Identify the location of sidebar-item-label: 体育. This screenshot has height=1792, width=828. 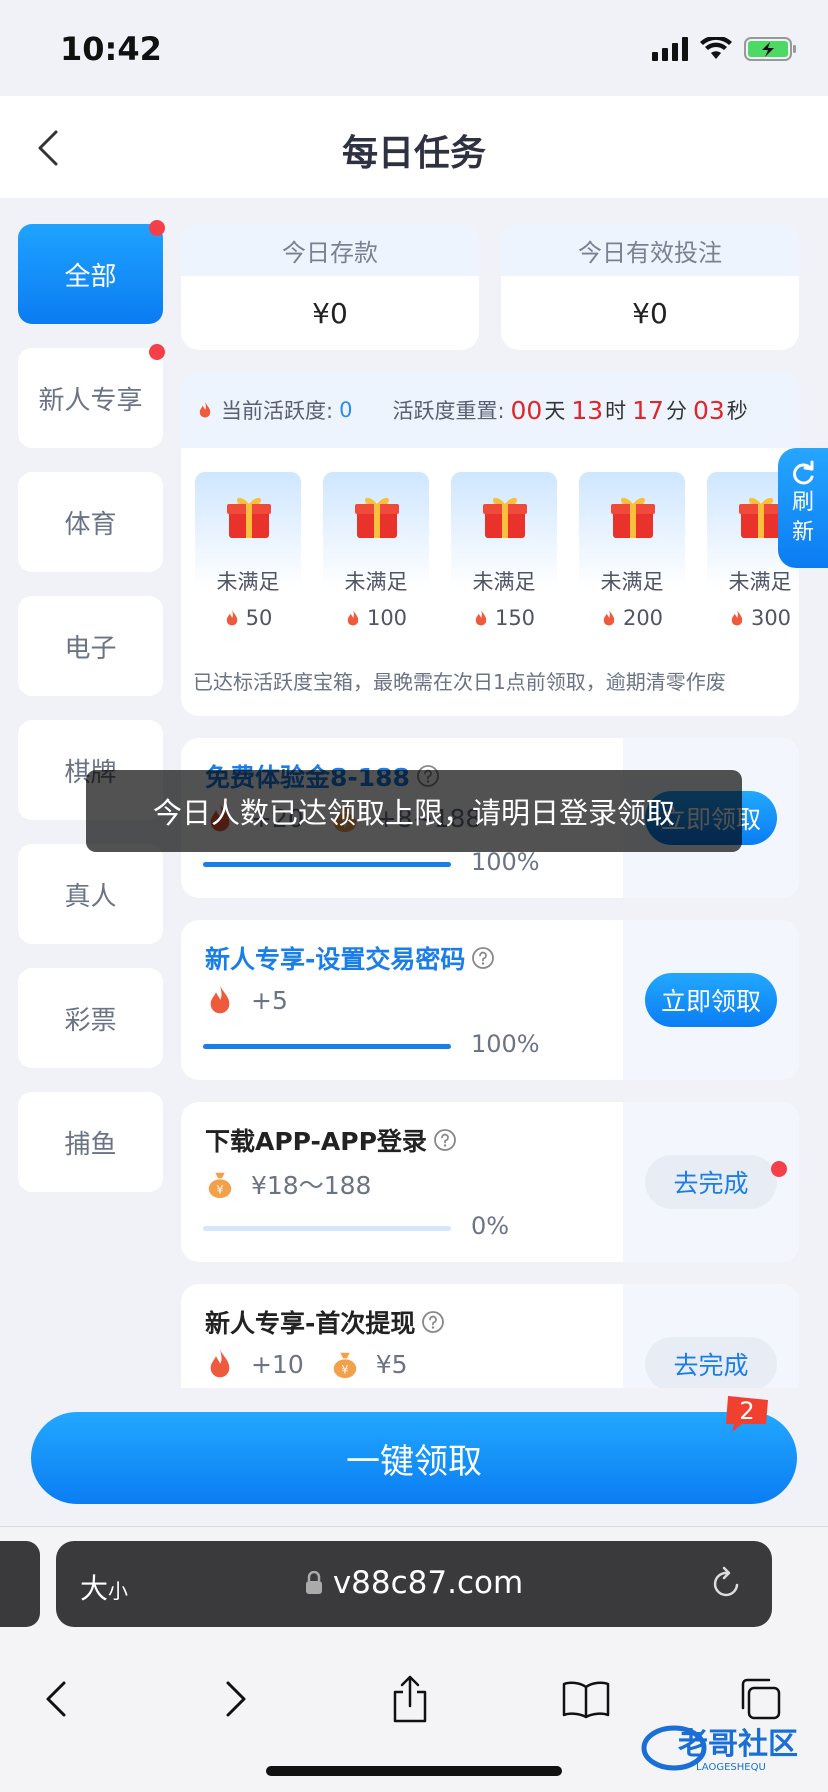
(90, 524).